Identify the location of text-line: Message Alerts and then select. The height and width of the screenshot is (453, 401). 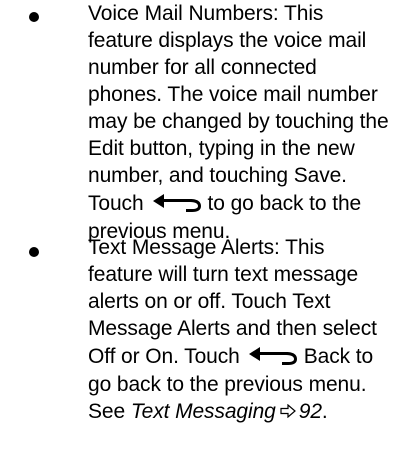
(232, 328).